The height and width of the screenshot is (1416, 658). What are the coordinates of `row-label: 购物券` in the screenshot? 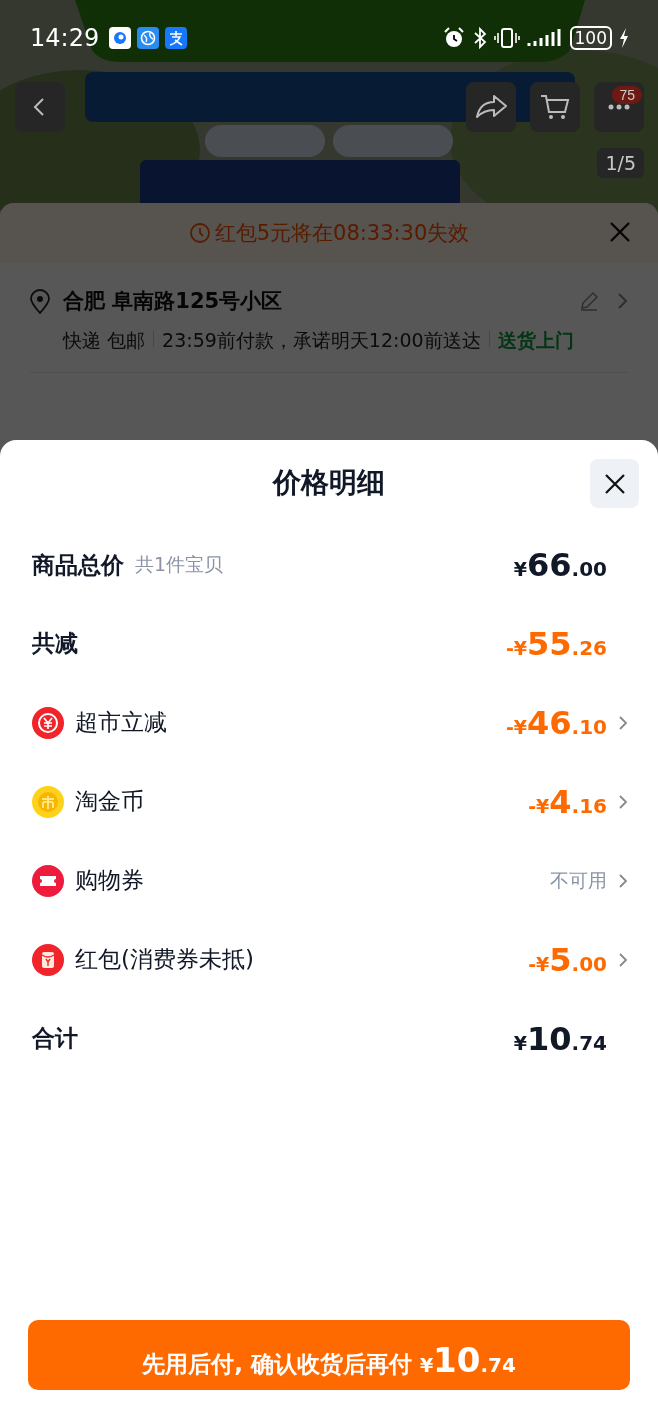 It's located at (109, 880).